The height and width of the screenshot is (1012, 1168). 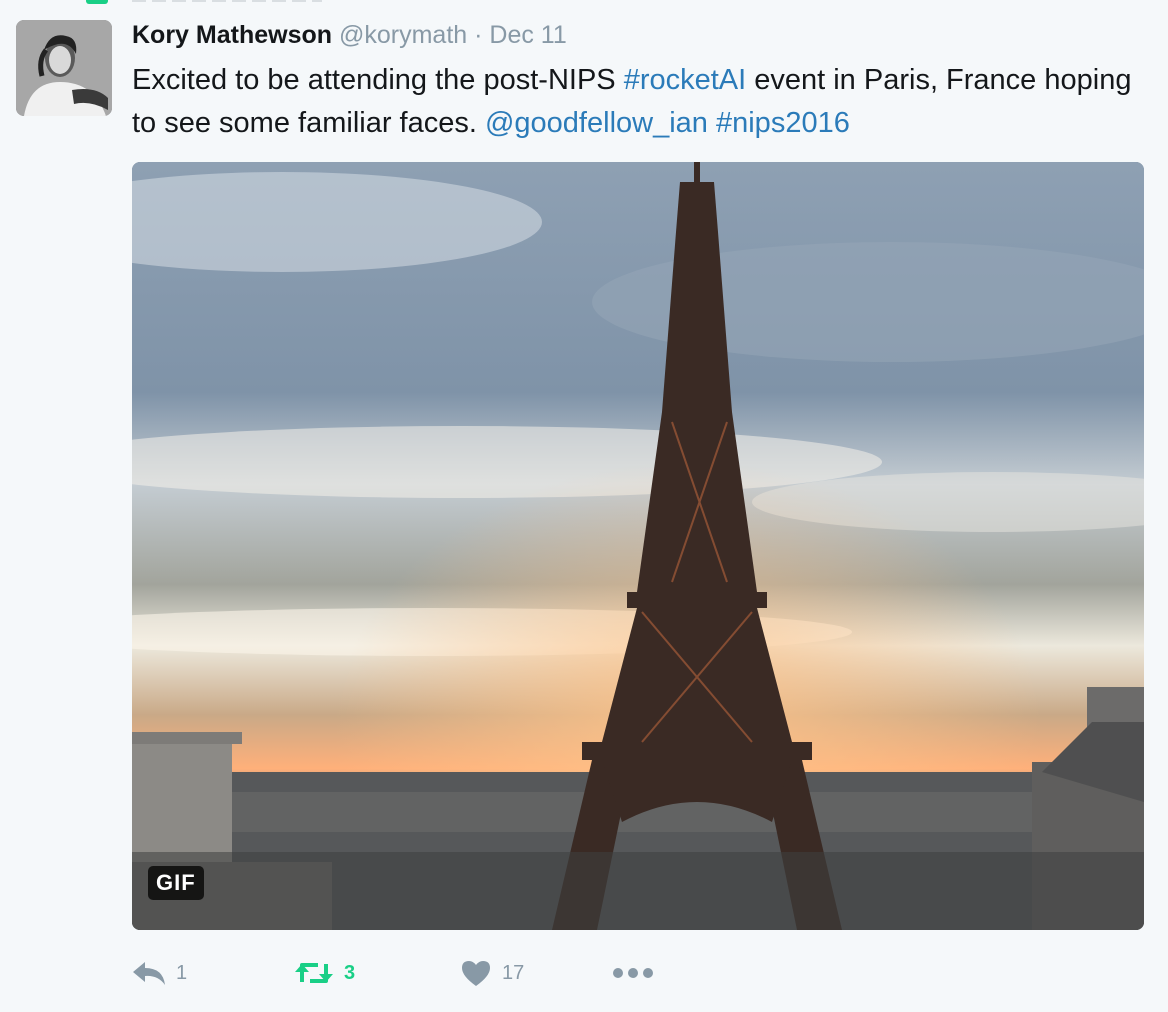 What do you see at coordinates (314, 973) in the screenshot?
I see `retweet-icon` at bounding box center [314, 973].